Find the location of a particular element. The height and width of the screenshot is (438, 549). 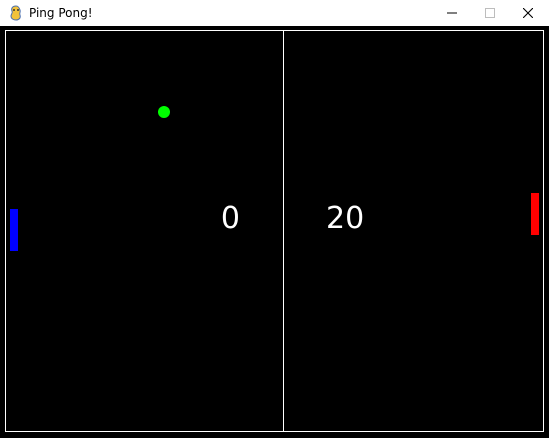

pygame-snake-icon is located at coordinates (15, 13).